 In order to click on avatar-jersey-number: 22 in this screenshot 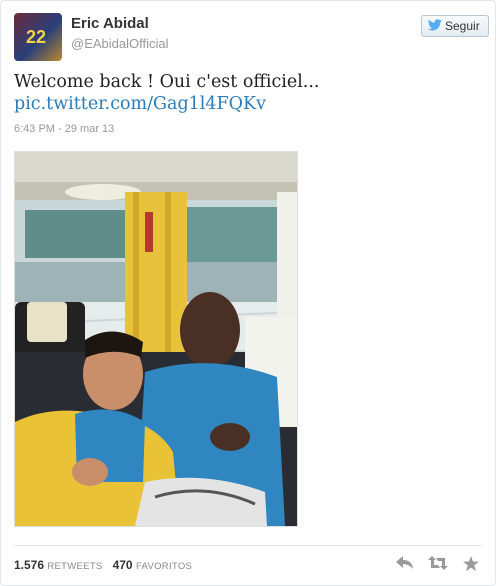, I will do `click(36, 37)`.